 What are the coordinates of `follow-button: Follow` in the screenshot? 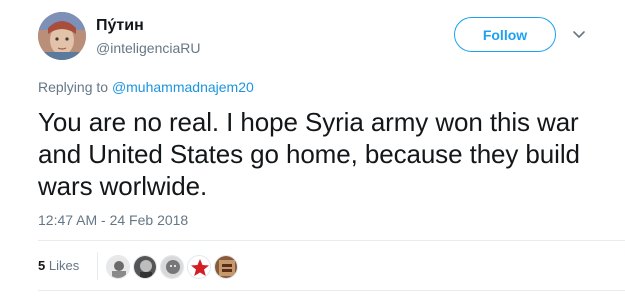 It's located at (505, 34).